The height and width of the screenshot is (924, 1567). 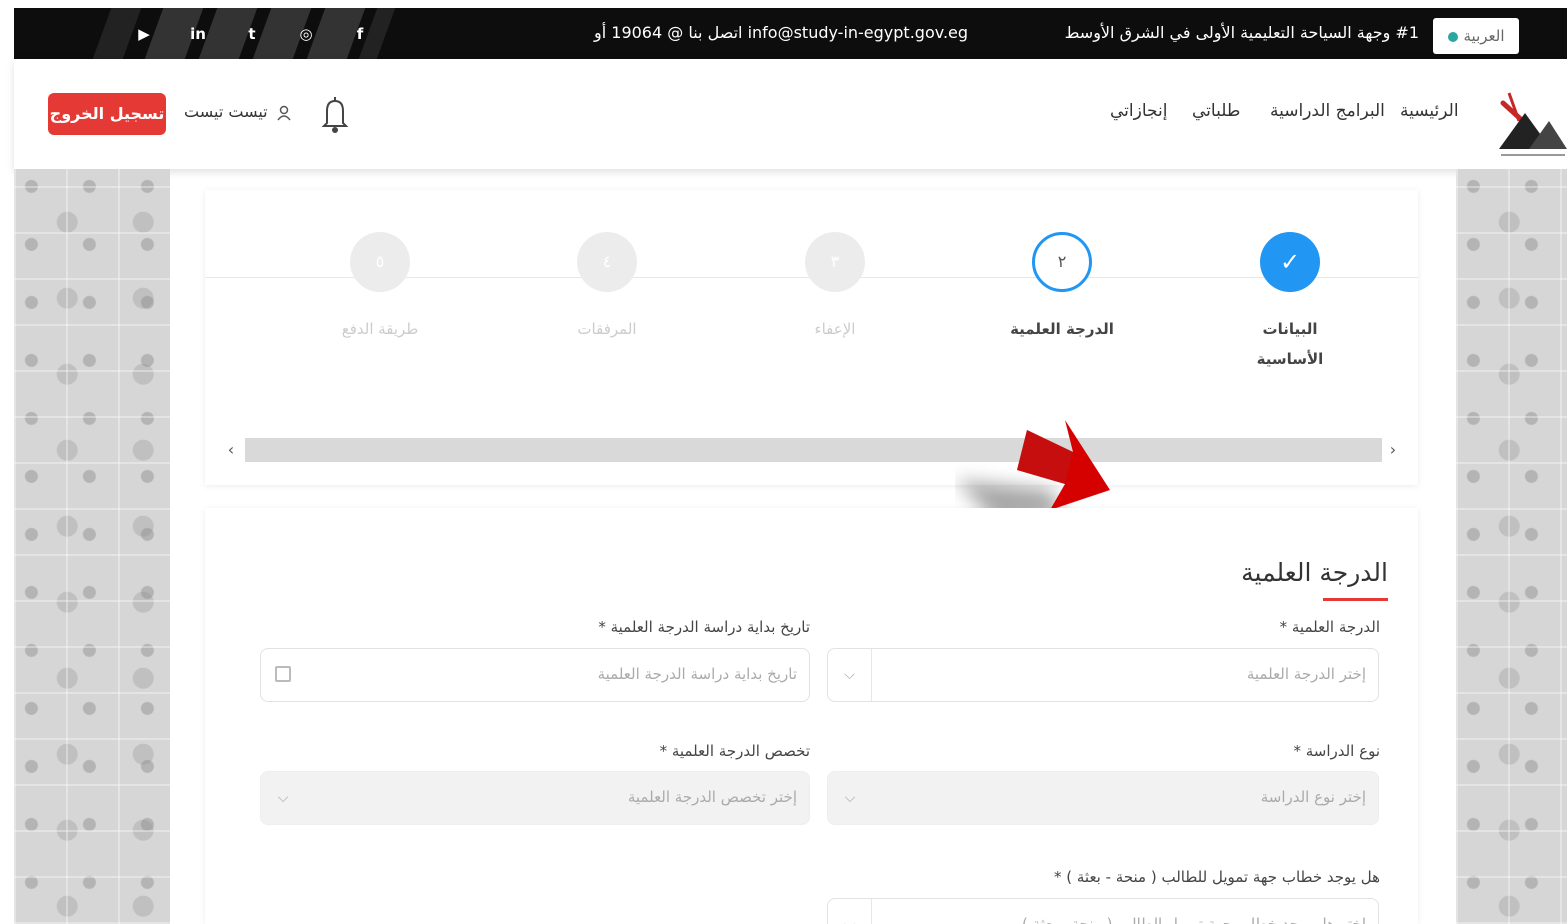 What do you see at coordinates (335, 115) in the screenshot?
I see `notifications-bell-icon` at bounding box center [335, 115].